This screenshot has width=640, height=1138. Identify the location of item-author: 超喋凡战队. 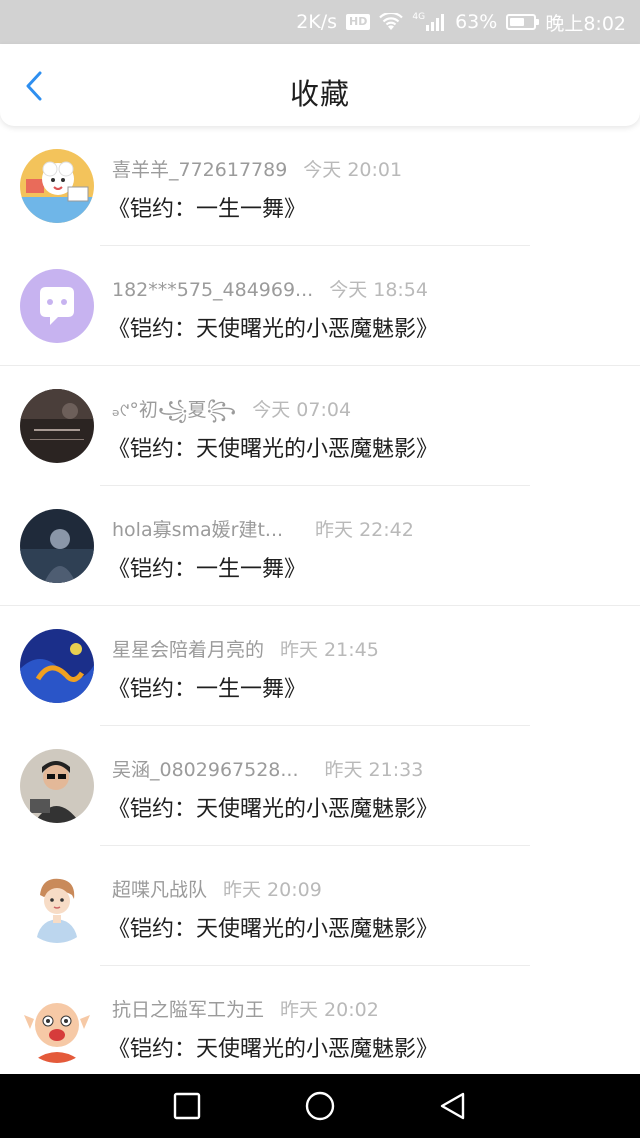
(160, 890).